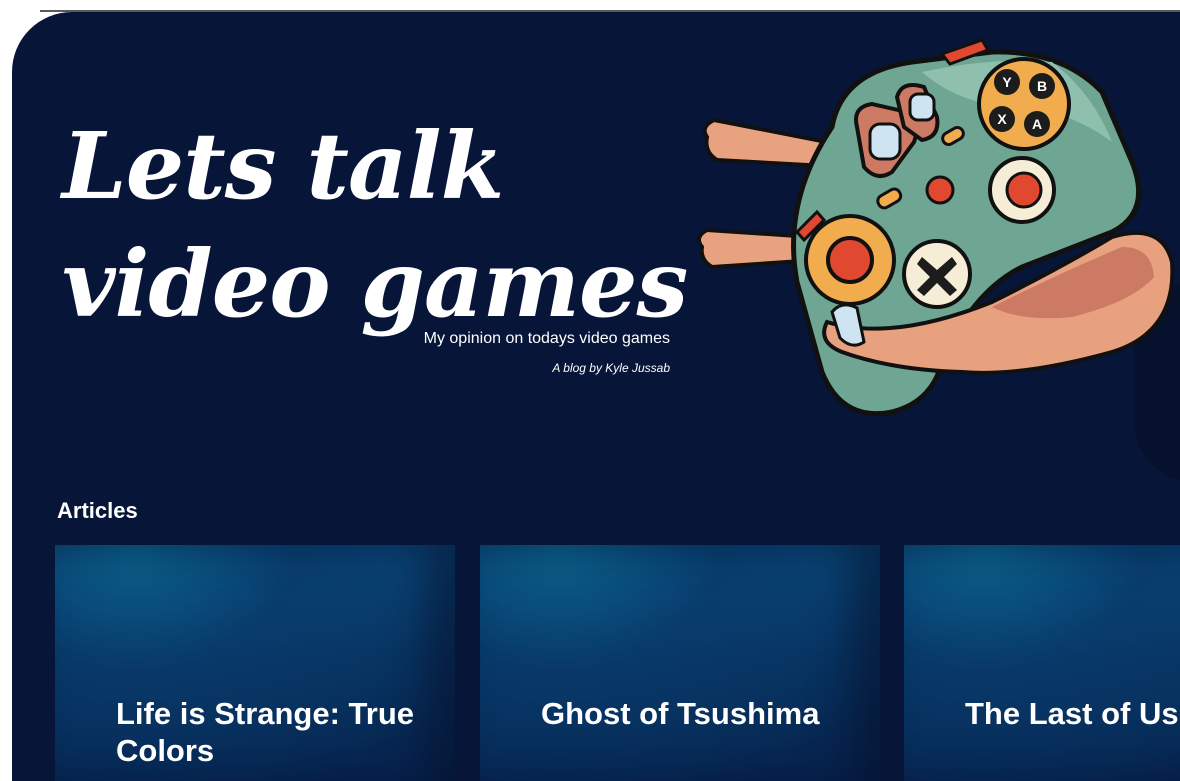 This screenshot has height=781, width=1180. What do you see at coordinates (701, 713) in the screenshot?
I see `article-title: Ghost of Tsushima` at bounding box center [701, 713].